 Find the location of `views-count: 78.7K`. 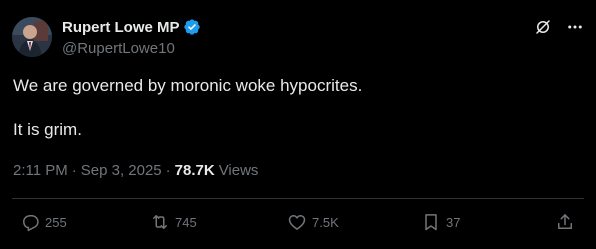

views-count: 78.7K is located at coordinates (194, 170).